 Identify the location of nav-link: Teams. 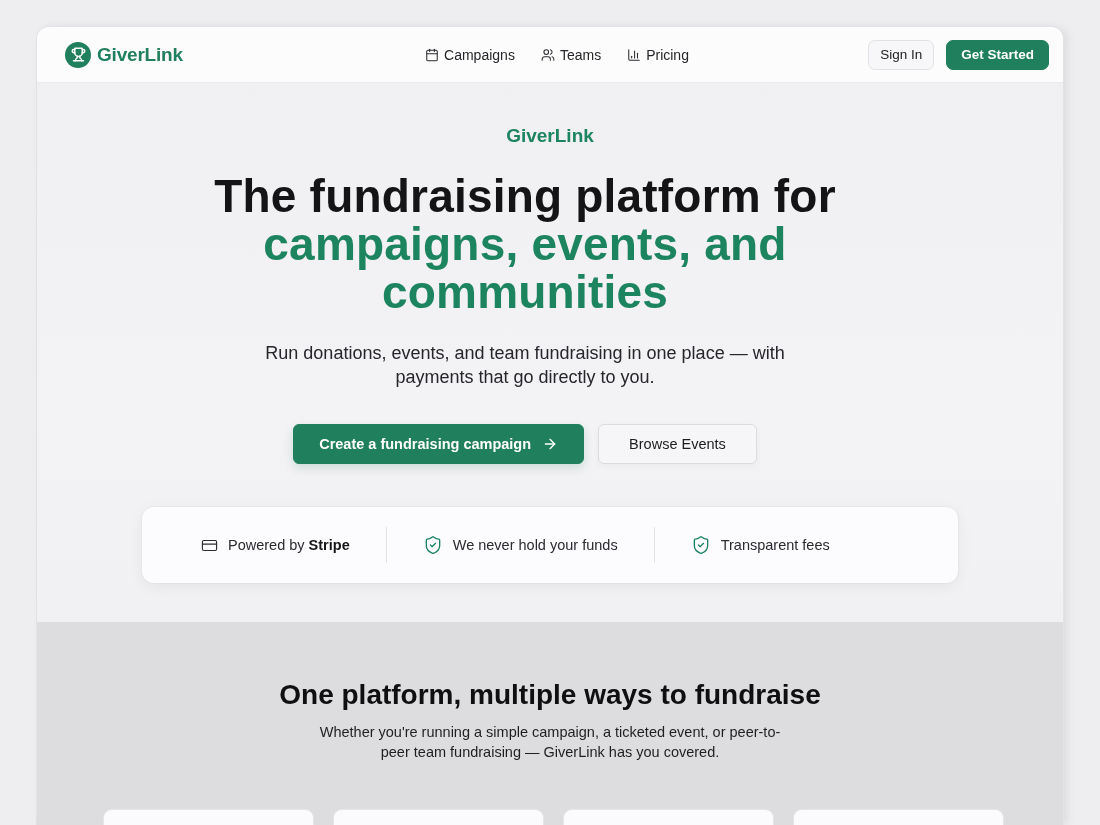
(571, 54).